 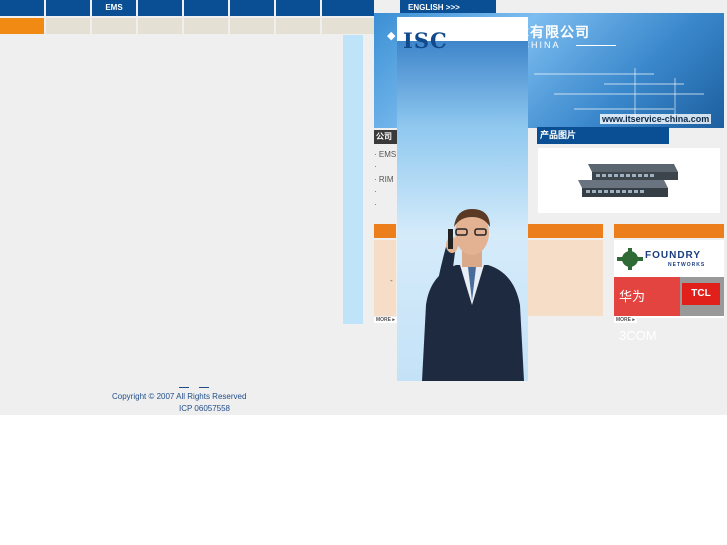 What do you see at coordinates (353, 179) in the screenshot?
I see `left-decor-strip` at bounding box center [353, 179].